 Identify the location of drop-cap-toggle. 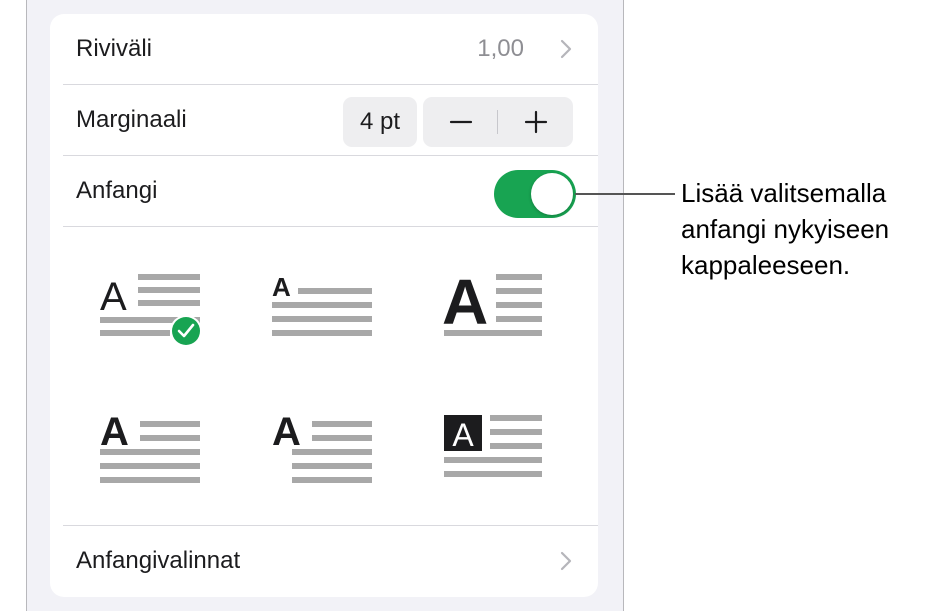
(535, 194).